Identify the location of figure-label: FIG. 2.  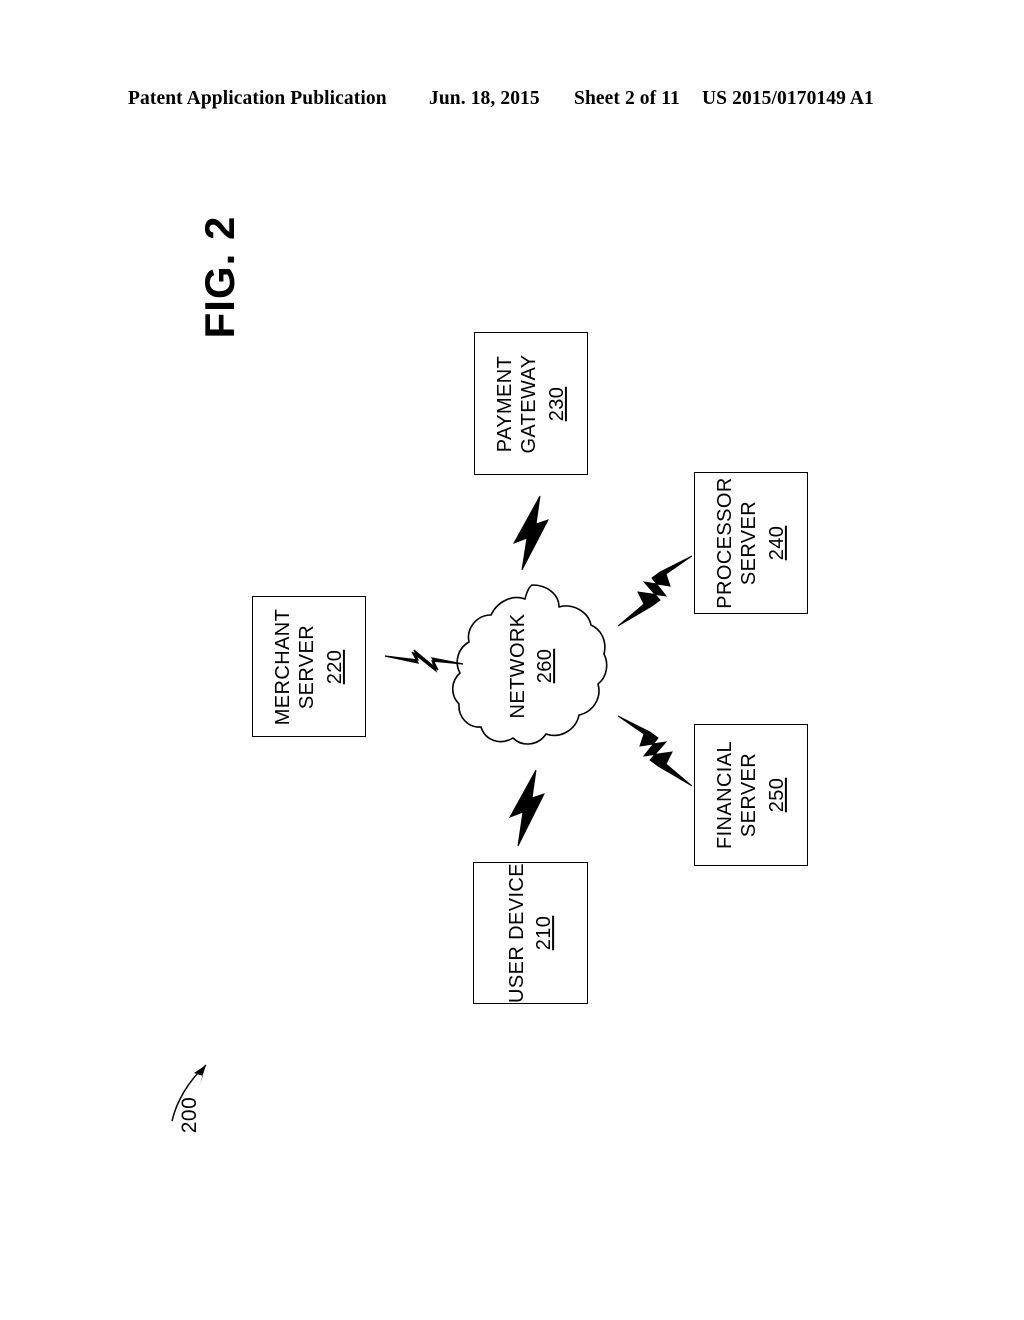
(219, 277).